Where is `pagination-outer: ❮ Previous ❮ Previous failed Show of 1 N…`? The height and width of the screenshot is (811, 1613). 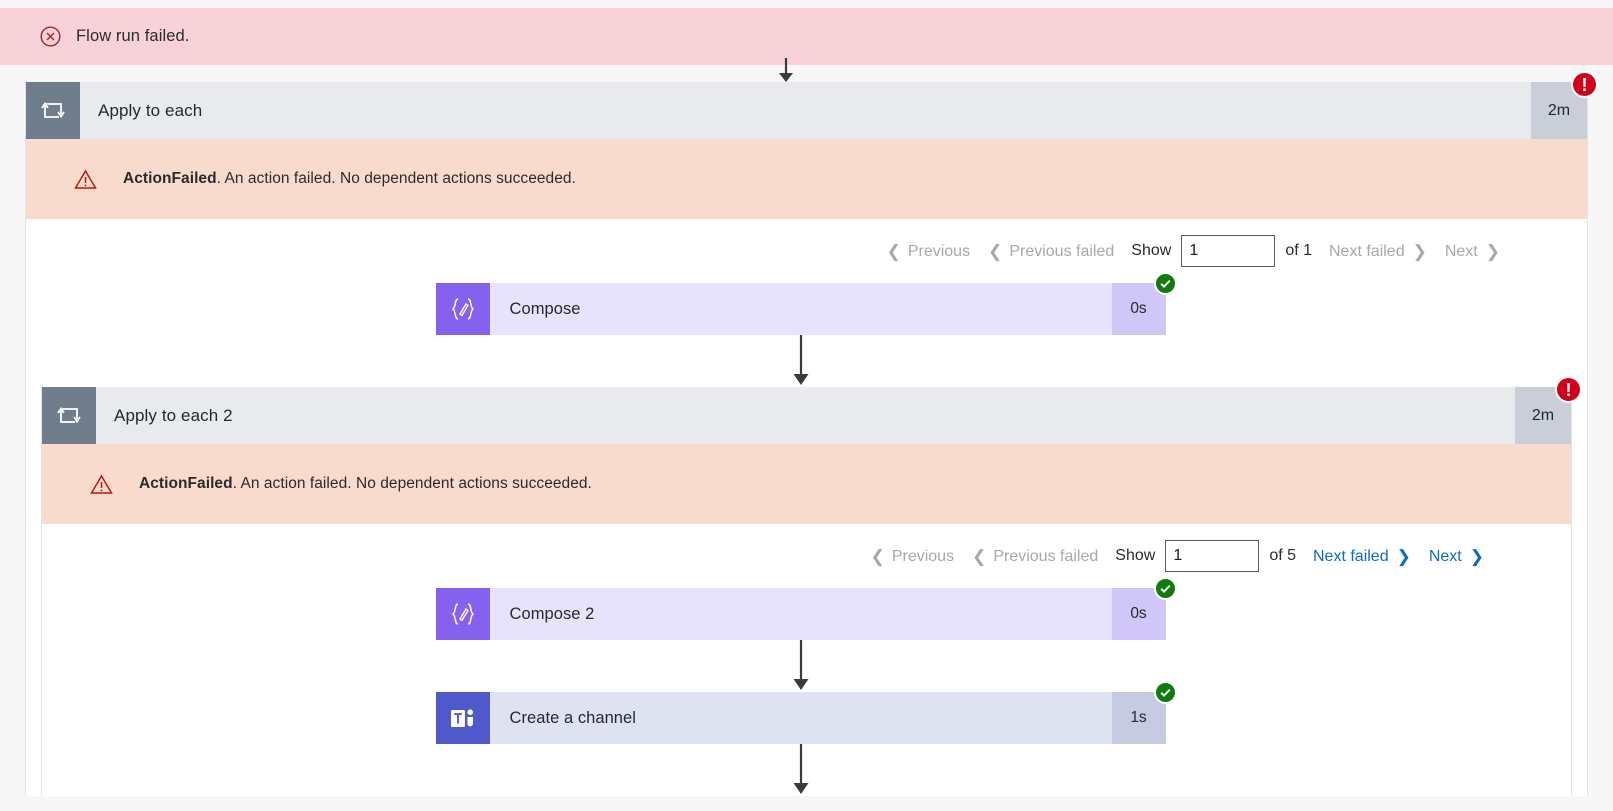
pagination-outer: ❮ Previous ❮ Previous failed Show of 1 N… is located at coordinates (806, 251).